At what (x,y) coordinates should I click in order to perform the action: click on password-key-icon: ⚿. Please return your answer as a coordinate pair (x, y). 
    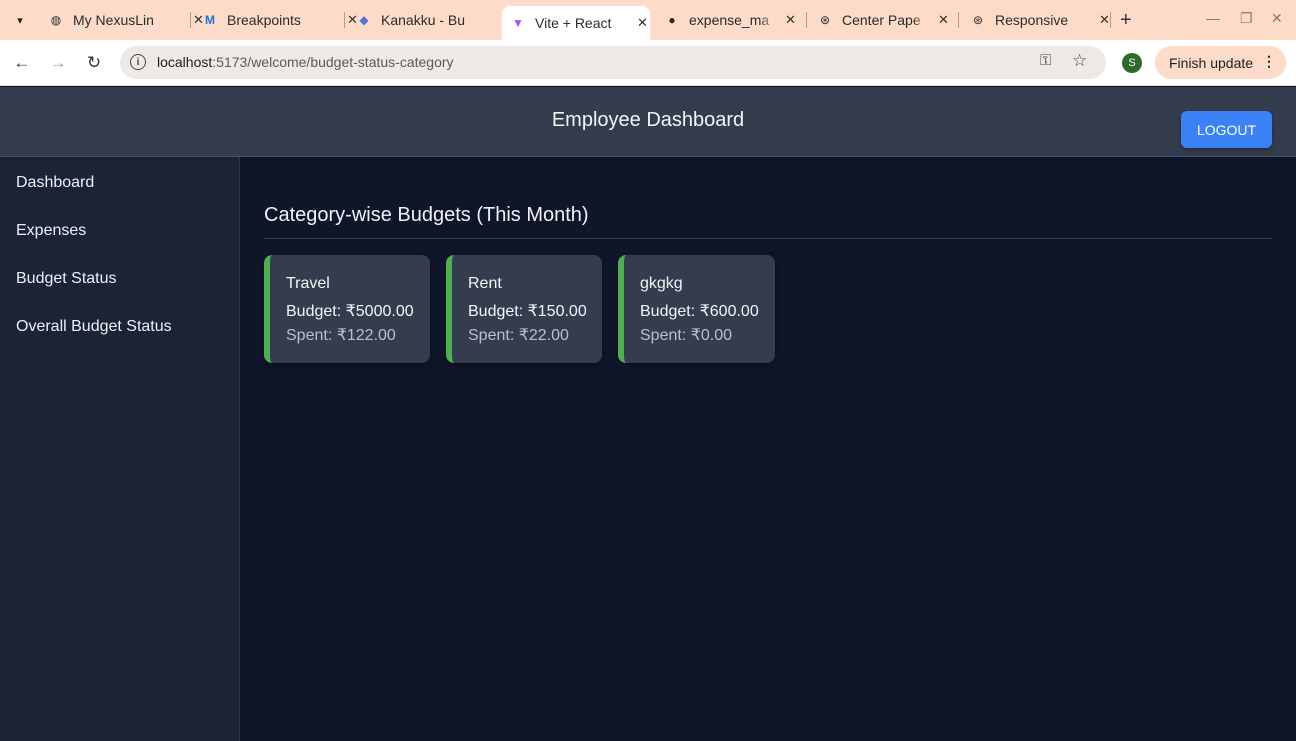
    Looking at the image, I should click on (1045, 60).